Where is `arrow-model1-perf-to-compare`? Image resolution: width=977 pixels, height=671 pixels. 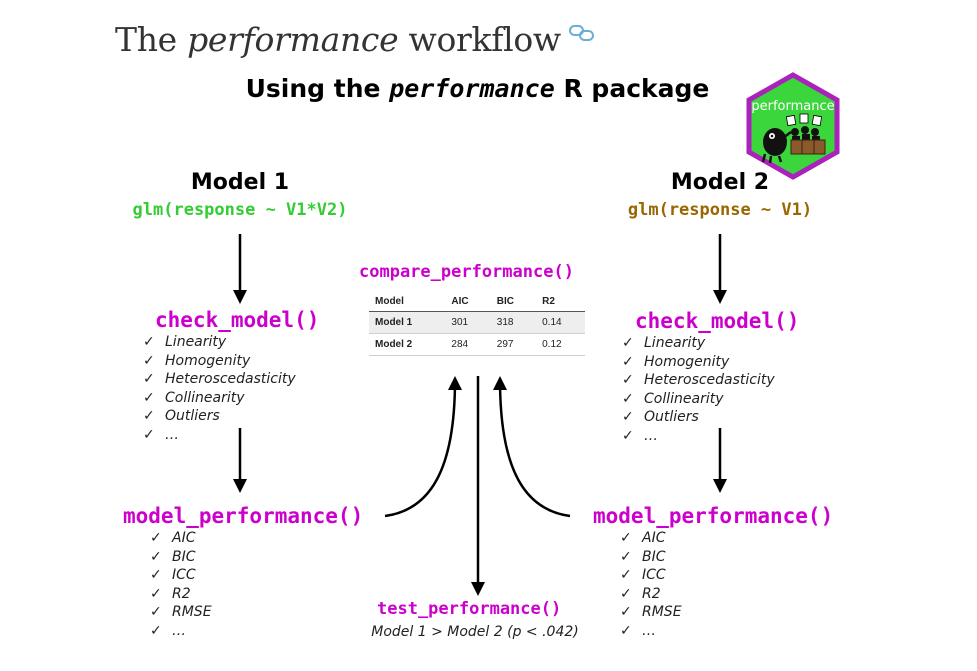
arrow-model1-perf-to-compare is located at coordinates (423, 447).